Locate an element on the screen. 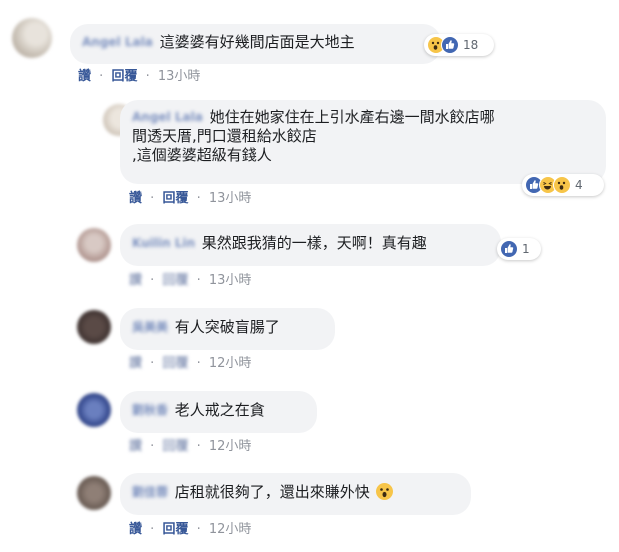  comment-bubble: 劉佳蓉 店租就很夠了，還出來賺外快 is located at coordinates (295, 494).